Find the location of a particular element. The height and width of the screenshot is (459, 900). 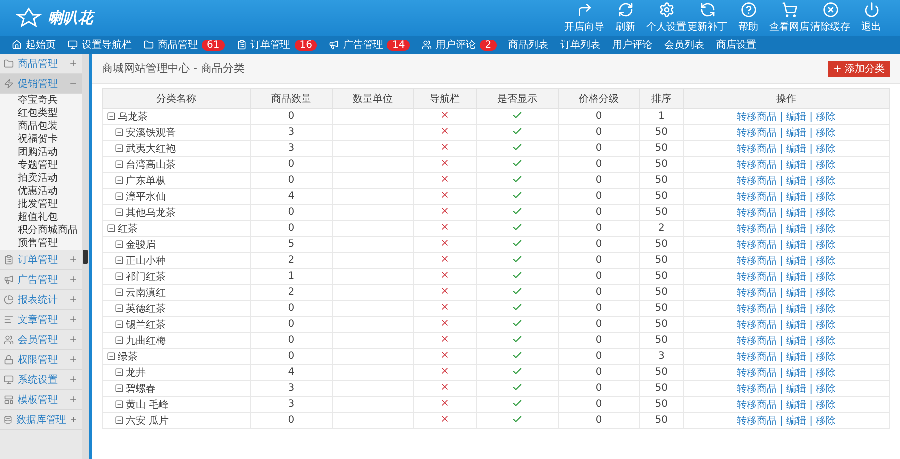

toolbar-button: 查看网店 is located at coordinates (789, 18).